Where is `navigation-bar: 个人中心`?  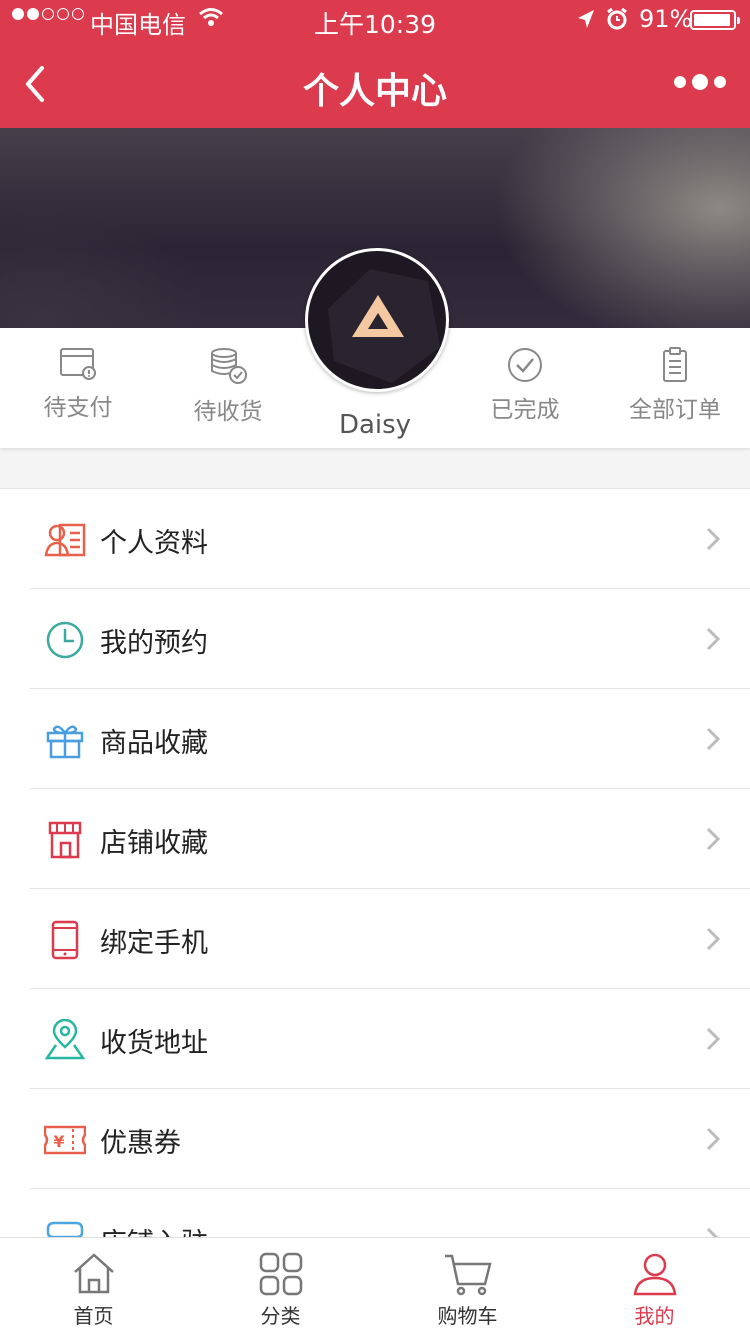 navigation-bar: 个人中心 is located at coordinates (375, 84).